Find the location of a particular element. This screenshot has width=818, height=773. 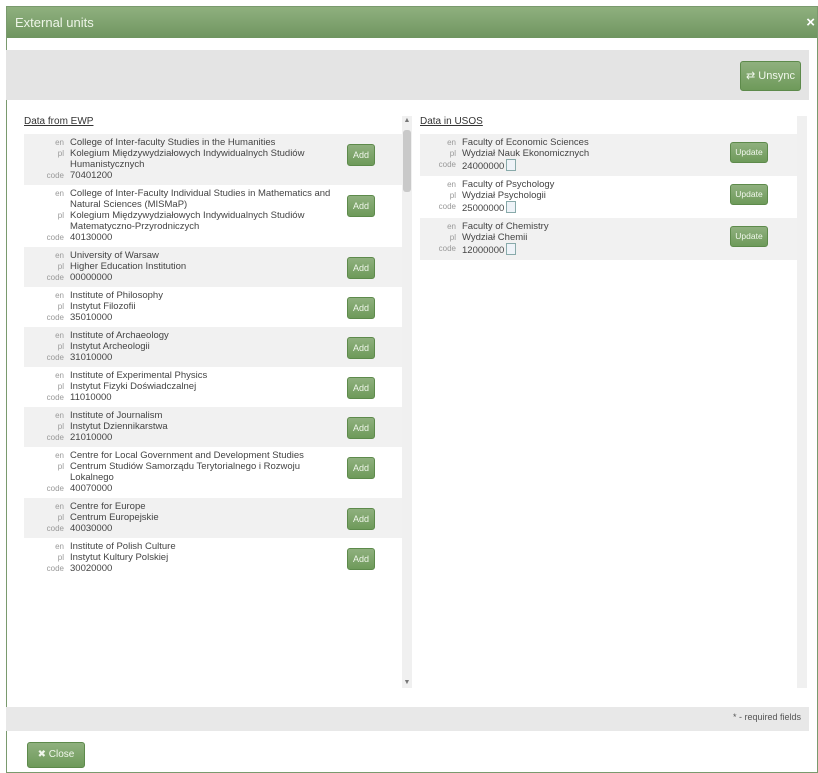

value-text: Instytut Filozofii is located at coordinates (103, 306).